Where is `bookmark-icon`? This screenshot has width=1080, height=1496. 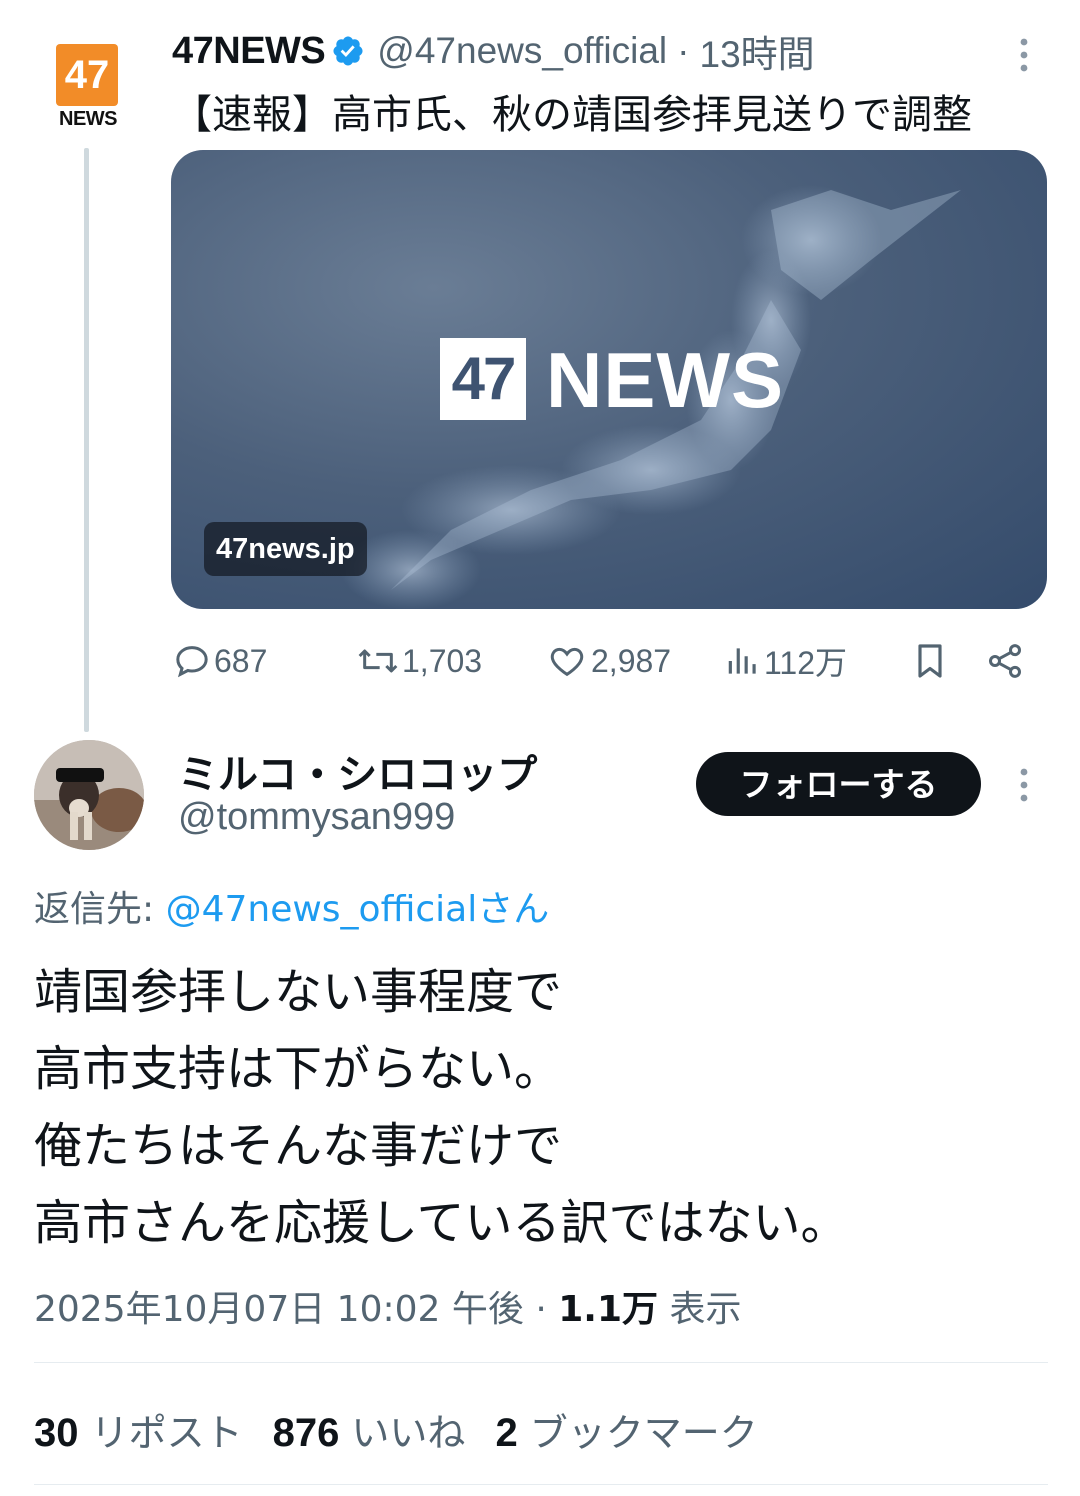
bookmark-icon is located at coordinates (930, 661).